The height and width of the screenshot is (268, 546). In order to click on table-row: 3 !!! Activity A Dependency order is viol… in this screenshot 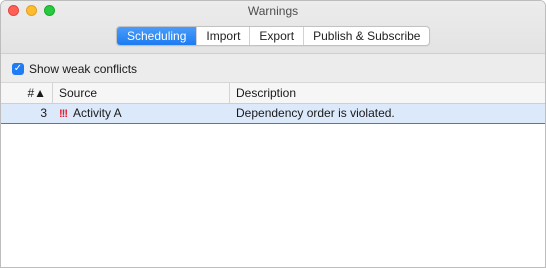, I will do `click(273, 114)`.